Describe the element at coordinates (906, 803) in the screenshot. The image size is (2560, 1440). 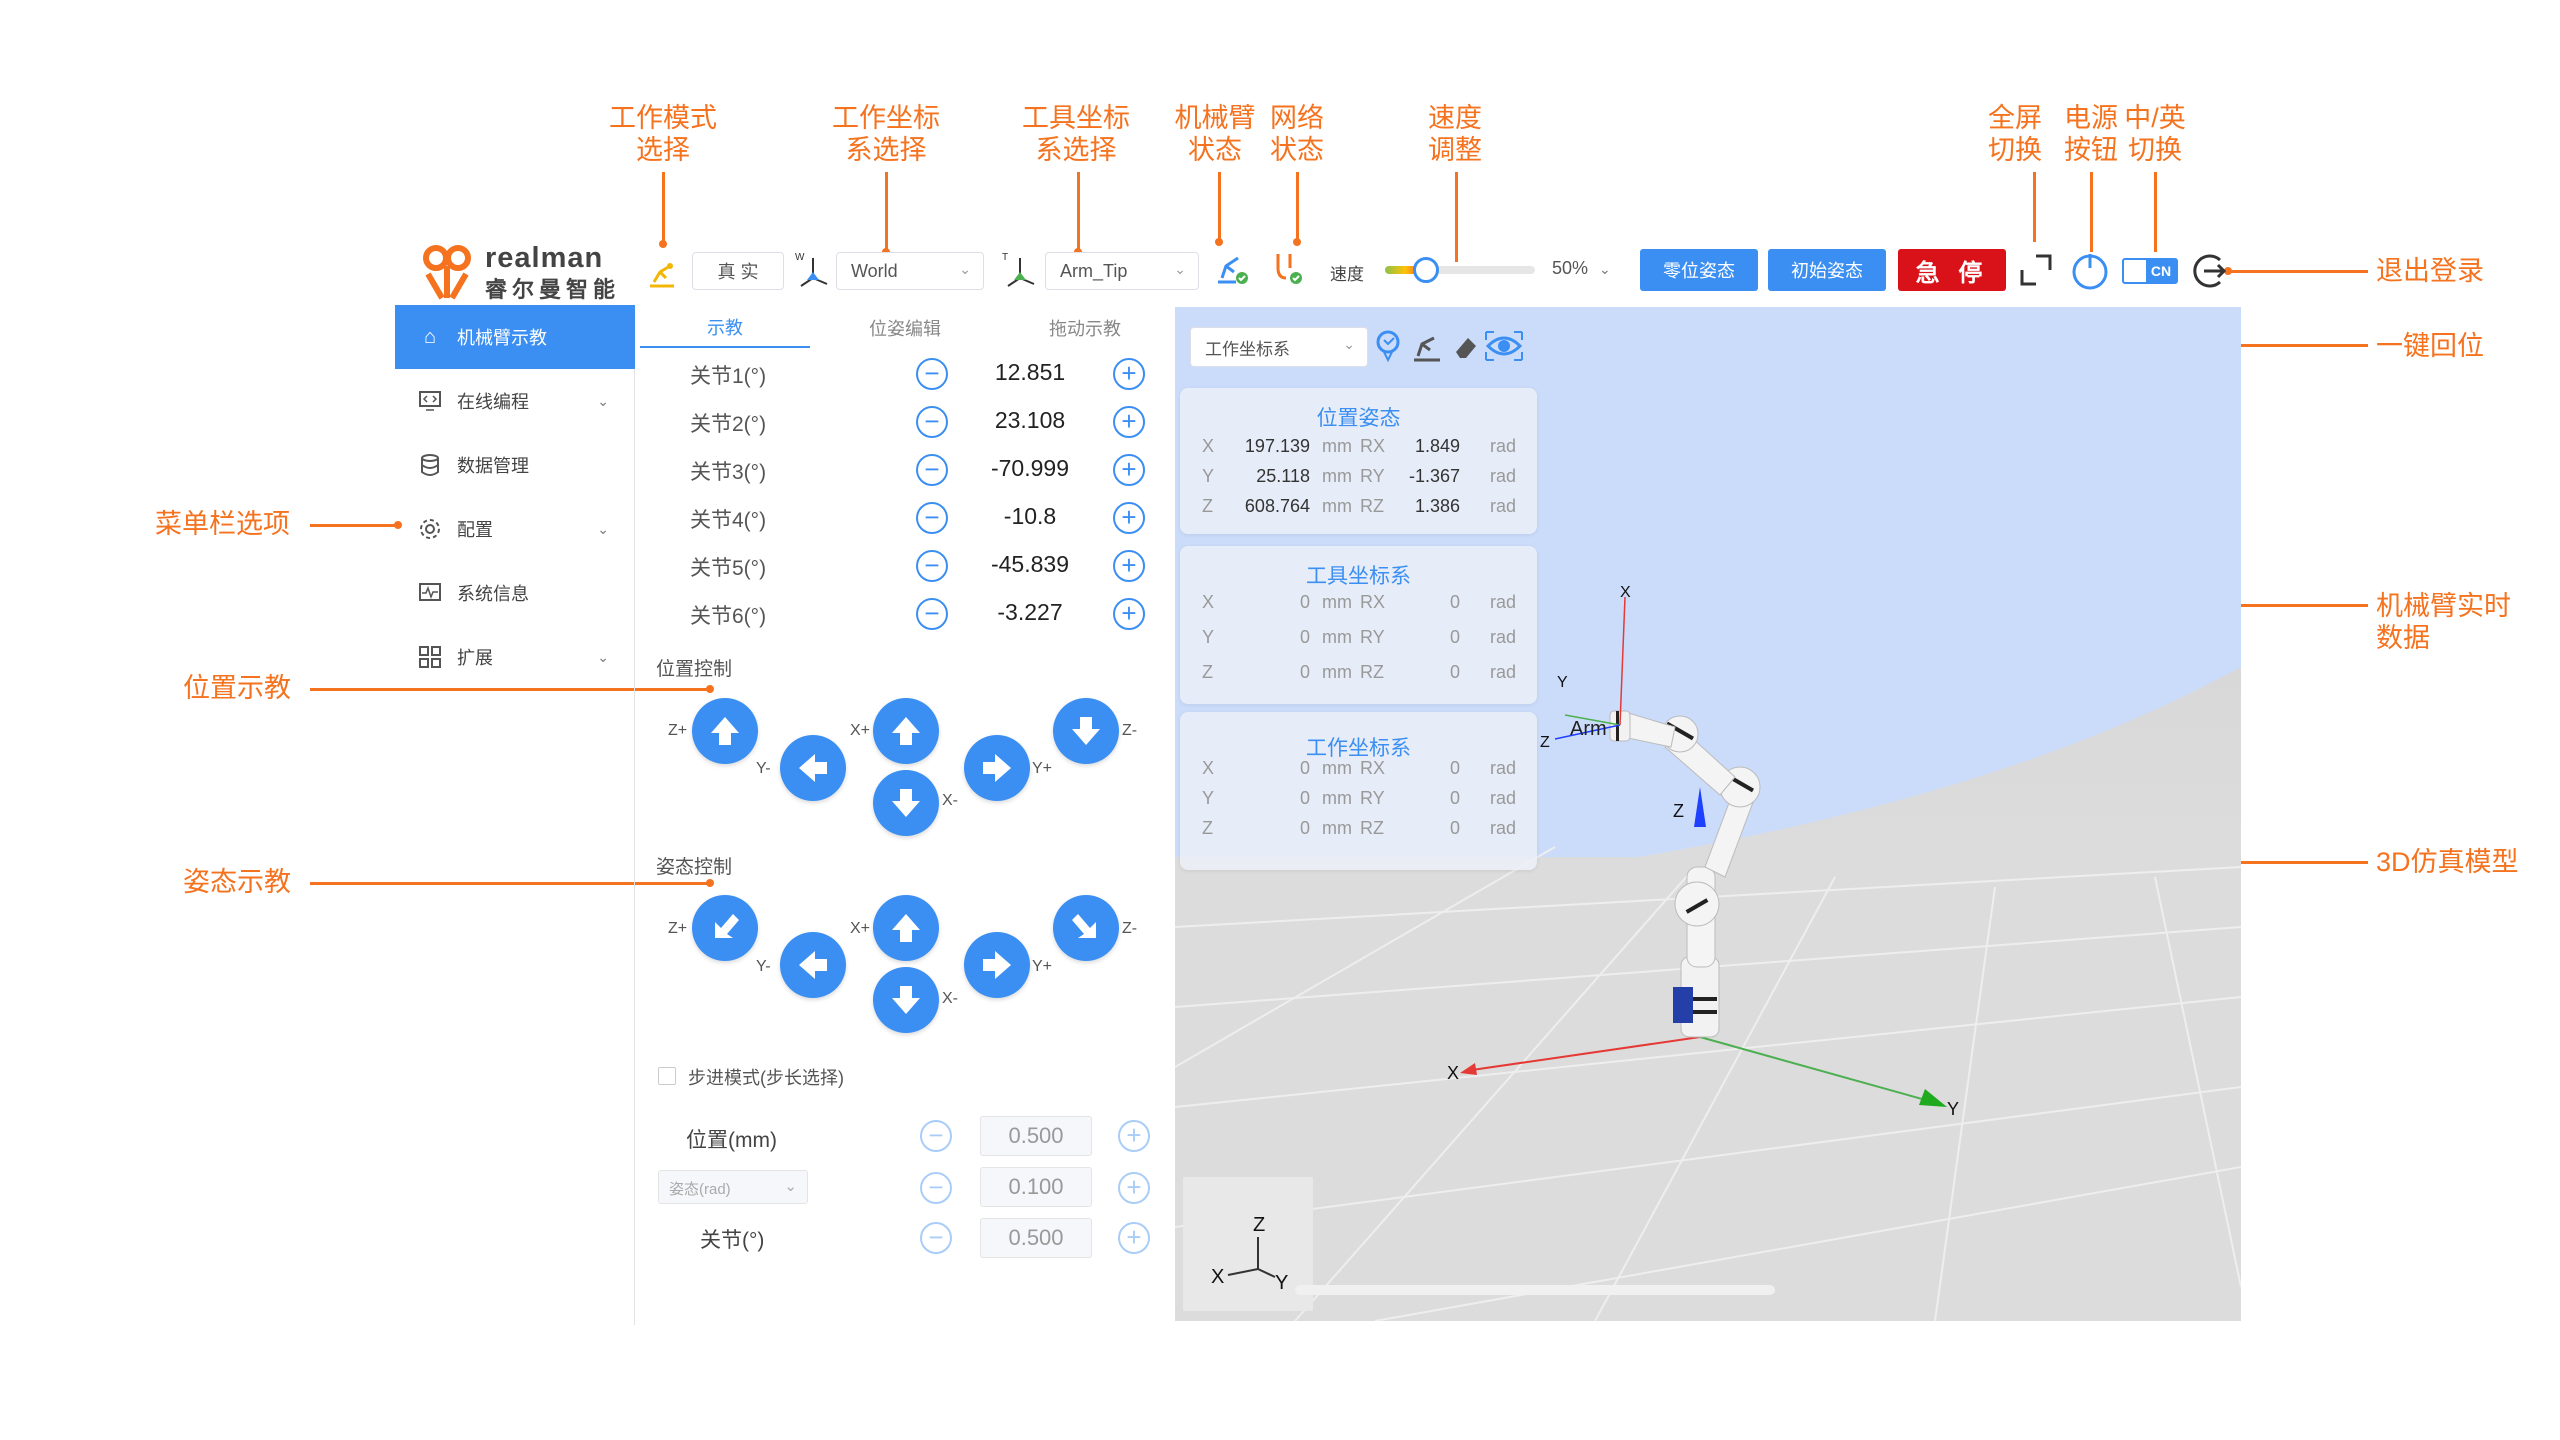
I see `x-minus-button` at that location.